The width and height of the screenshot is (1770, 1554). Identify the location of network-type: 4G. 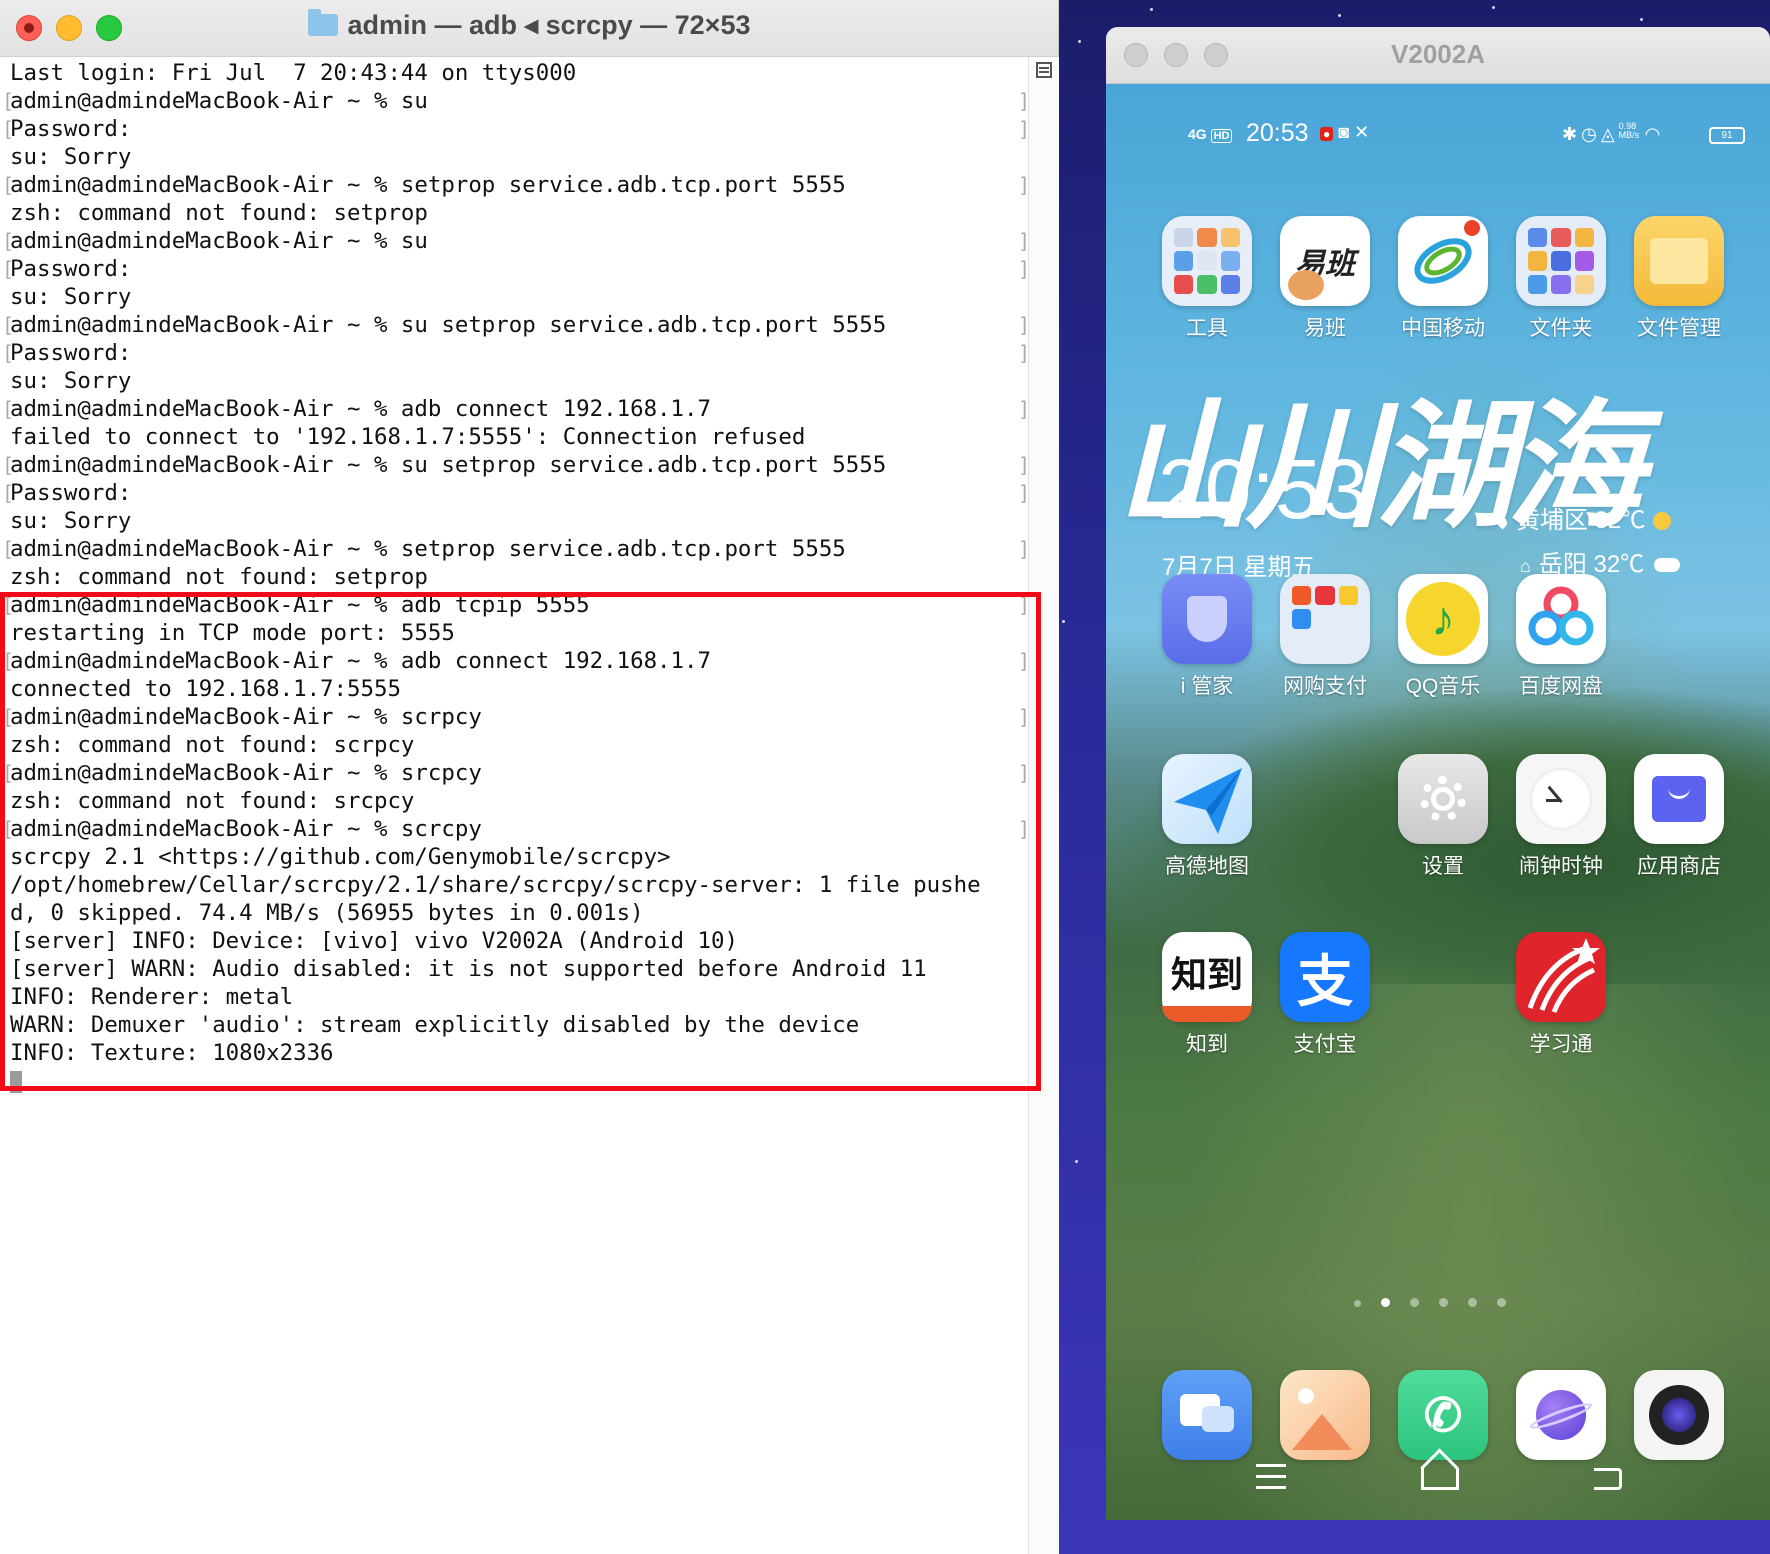
(1197, 134).